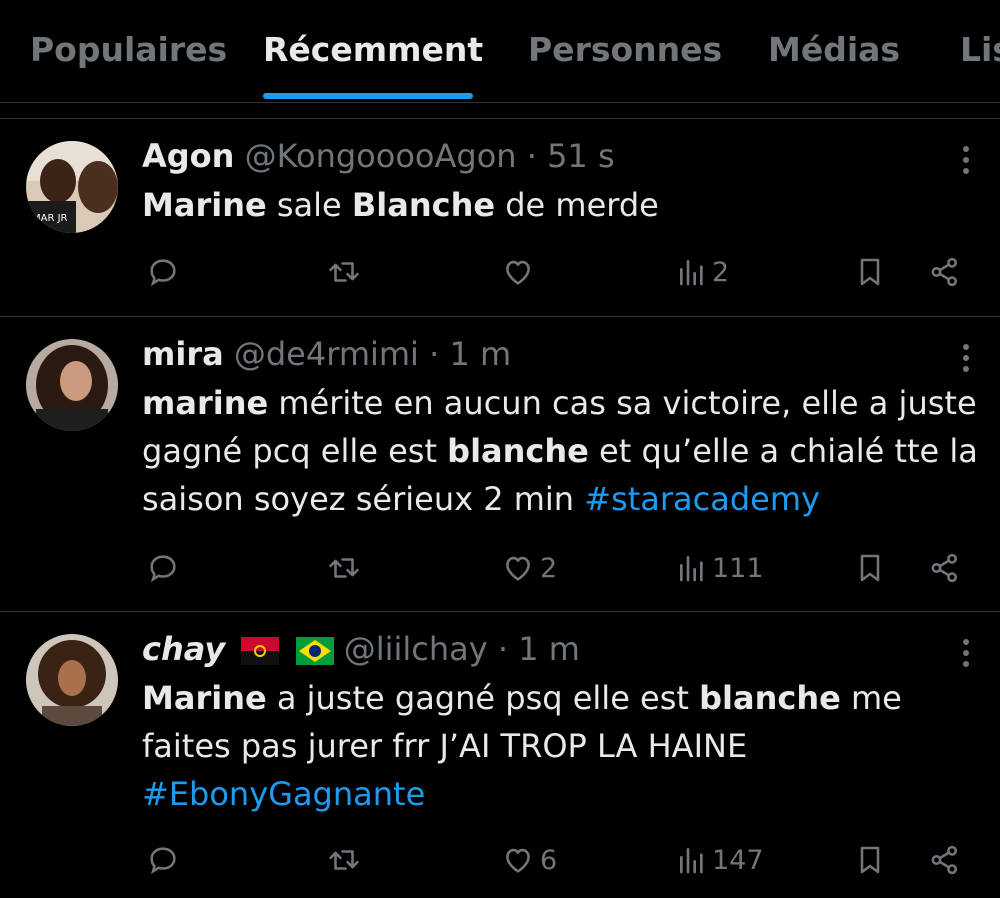 The height and width of the screenshot is (898, 1000). Describe the element at coordinates (738, 860) in the screenshot. I see `view-count: 147` at that location.